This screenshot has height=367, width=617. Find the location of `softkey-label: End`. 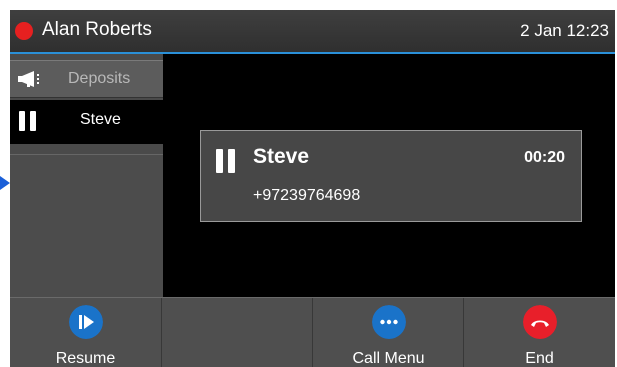

softkey-label: End is located at coordinates (539, 358).